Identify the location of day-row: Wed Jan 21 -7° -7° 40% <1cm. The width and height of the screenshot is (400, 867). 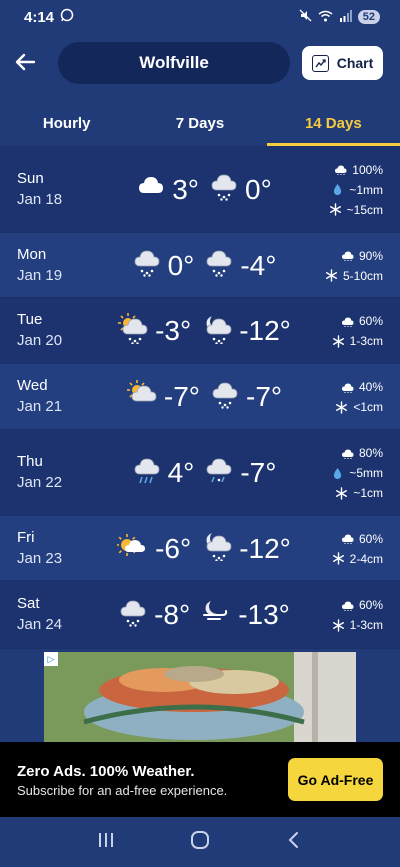
(200, 397).